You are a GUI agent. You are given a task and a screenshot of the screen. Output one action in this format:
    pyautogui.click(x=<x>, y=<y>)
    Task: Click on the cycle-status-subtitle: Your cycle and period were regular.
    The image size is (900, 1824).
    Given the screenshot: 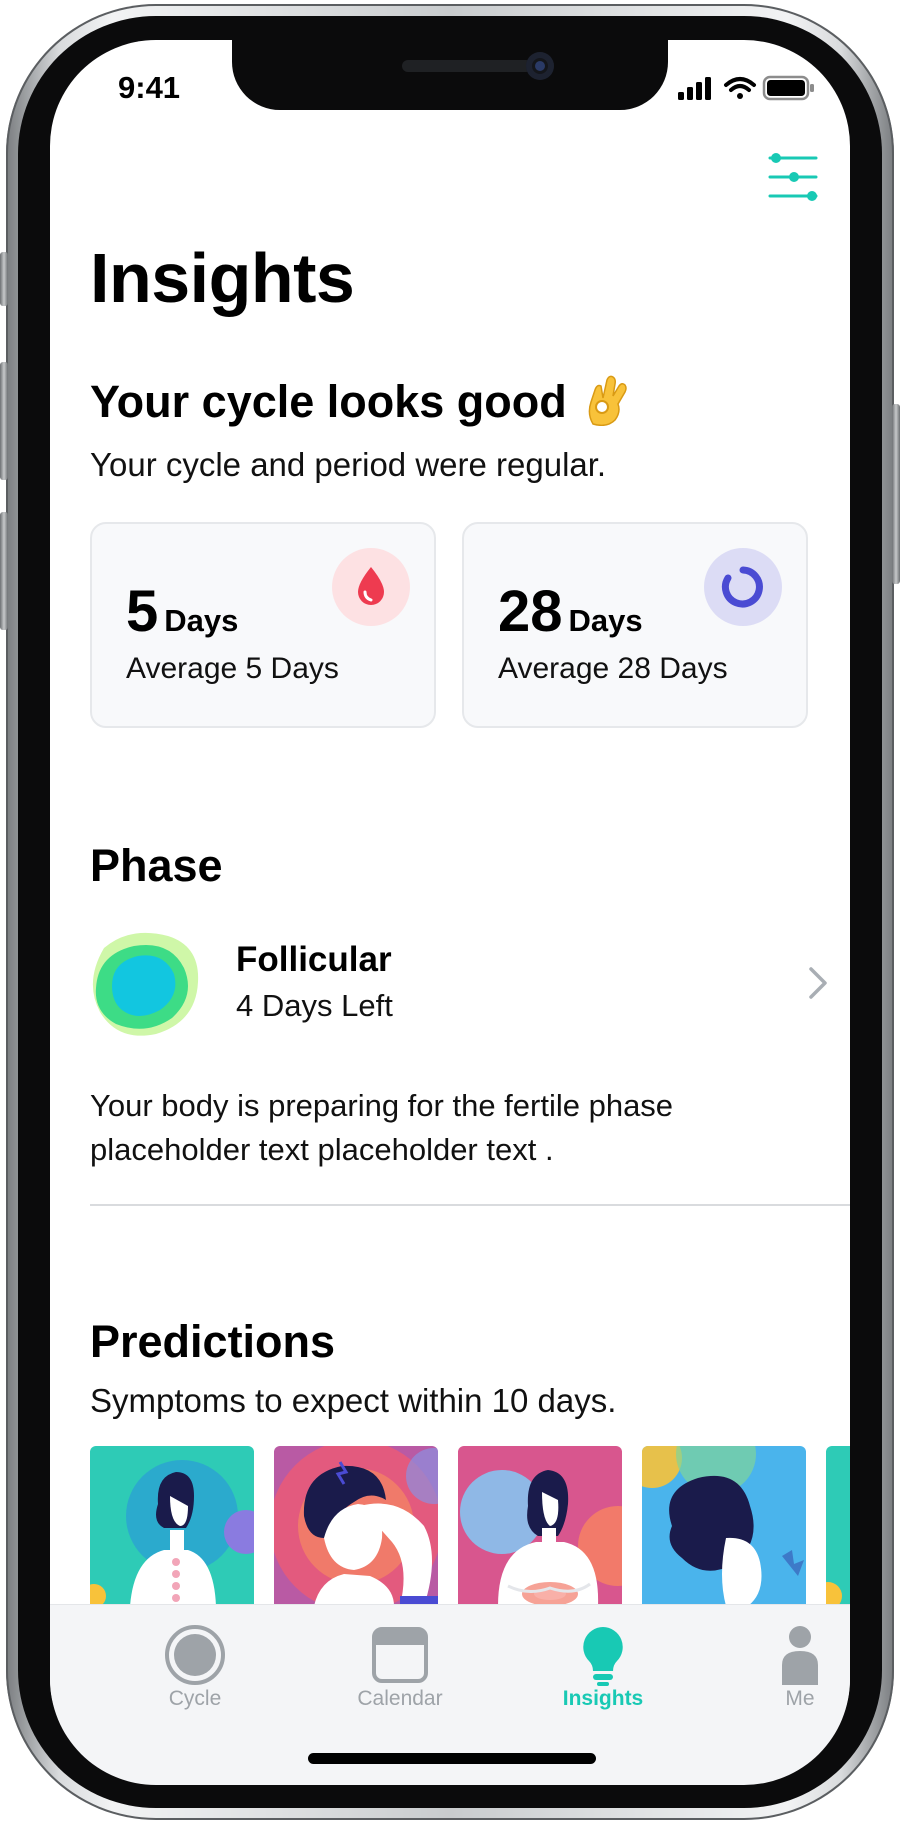 What is the action you would take?
    pyautogui.click(x=348, y=464)
    